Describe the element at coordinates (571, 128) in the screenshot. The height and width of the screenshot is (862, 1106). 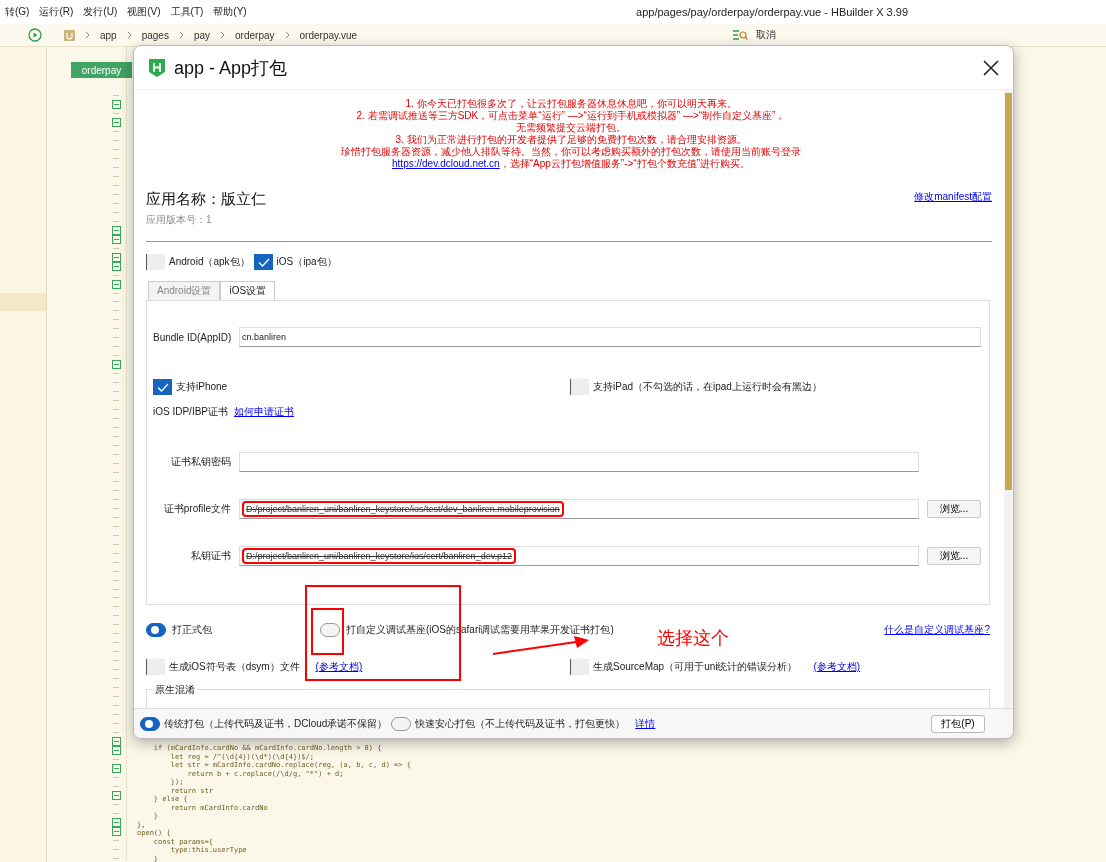
I see `notice-line: 无需频繁提交云端打包。` at that location.